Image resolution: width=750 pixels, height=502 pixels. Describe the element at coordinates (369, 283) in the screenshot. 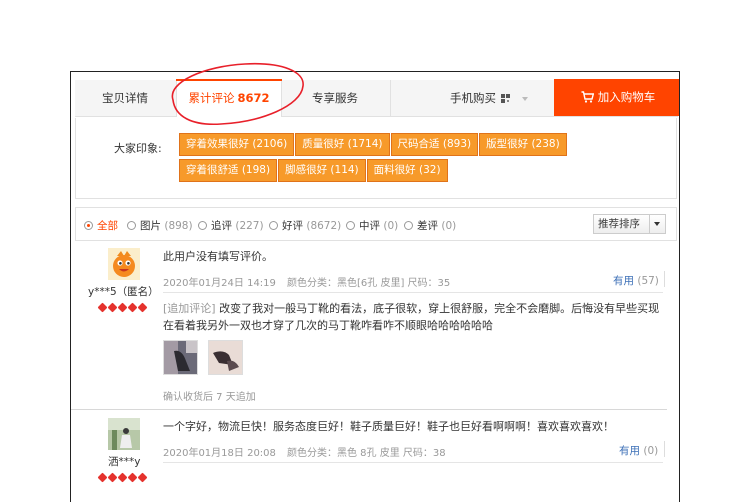

I see `review-spec: 颜色分类：黑色[6孔 皮里] 尺码：35` at that location.